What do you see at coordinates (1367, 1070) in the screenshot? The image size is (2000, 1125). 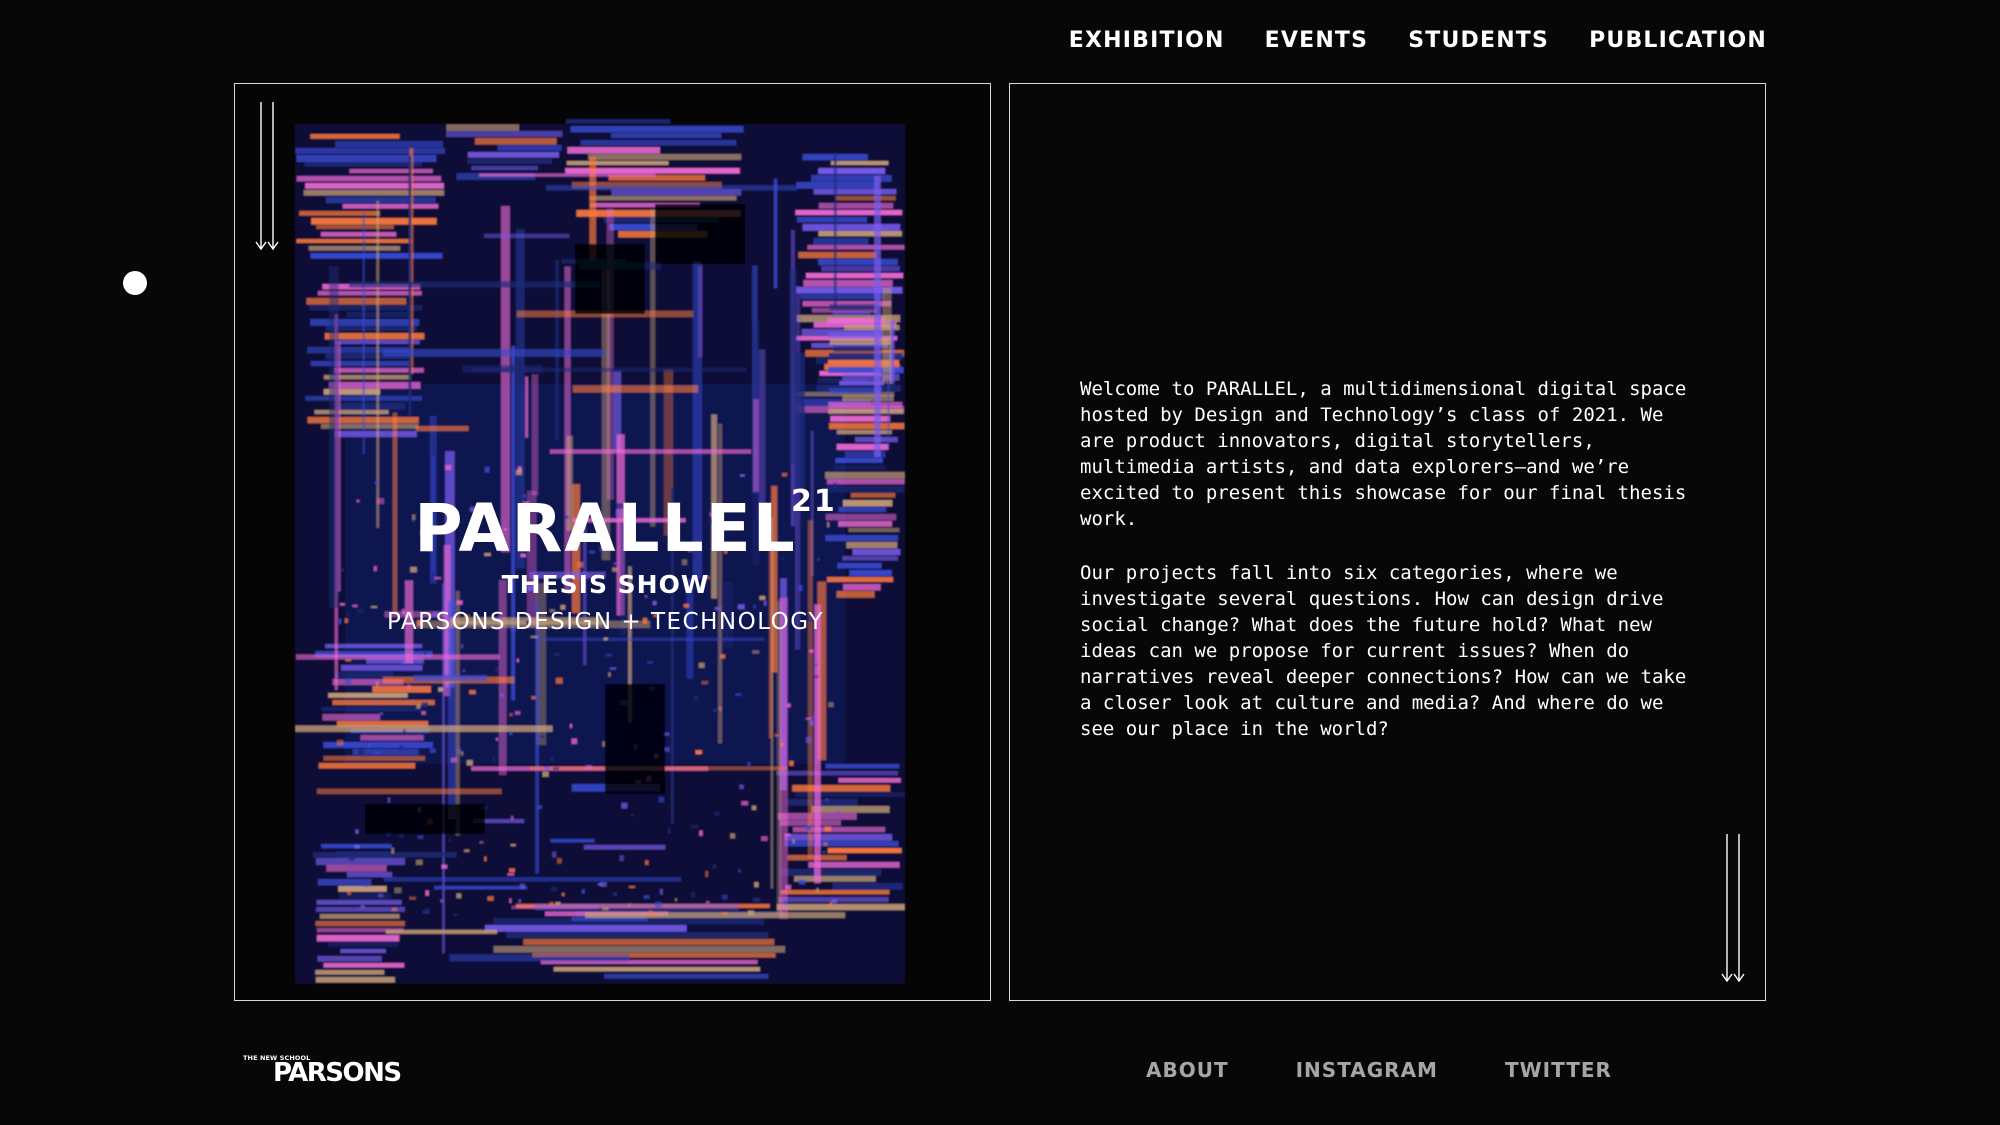 I see `footer-instagram-link: INSTAGRAM` at bounding box center [1367, 1070].